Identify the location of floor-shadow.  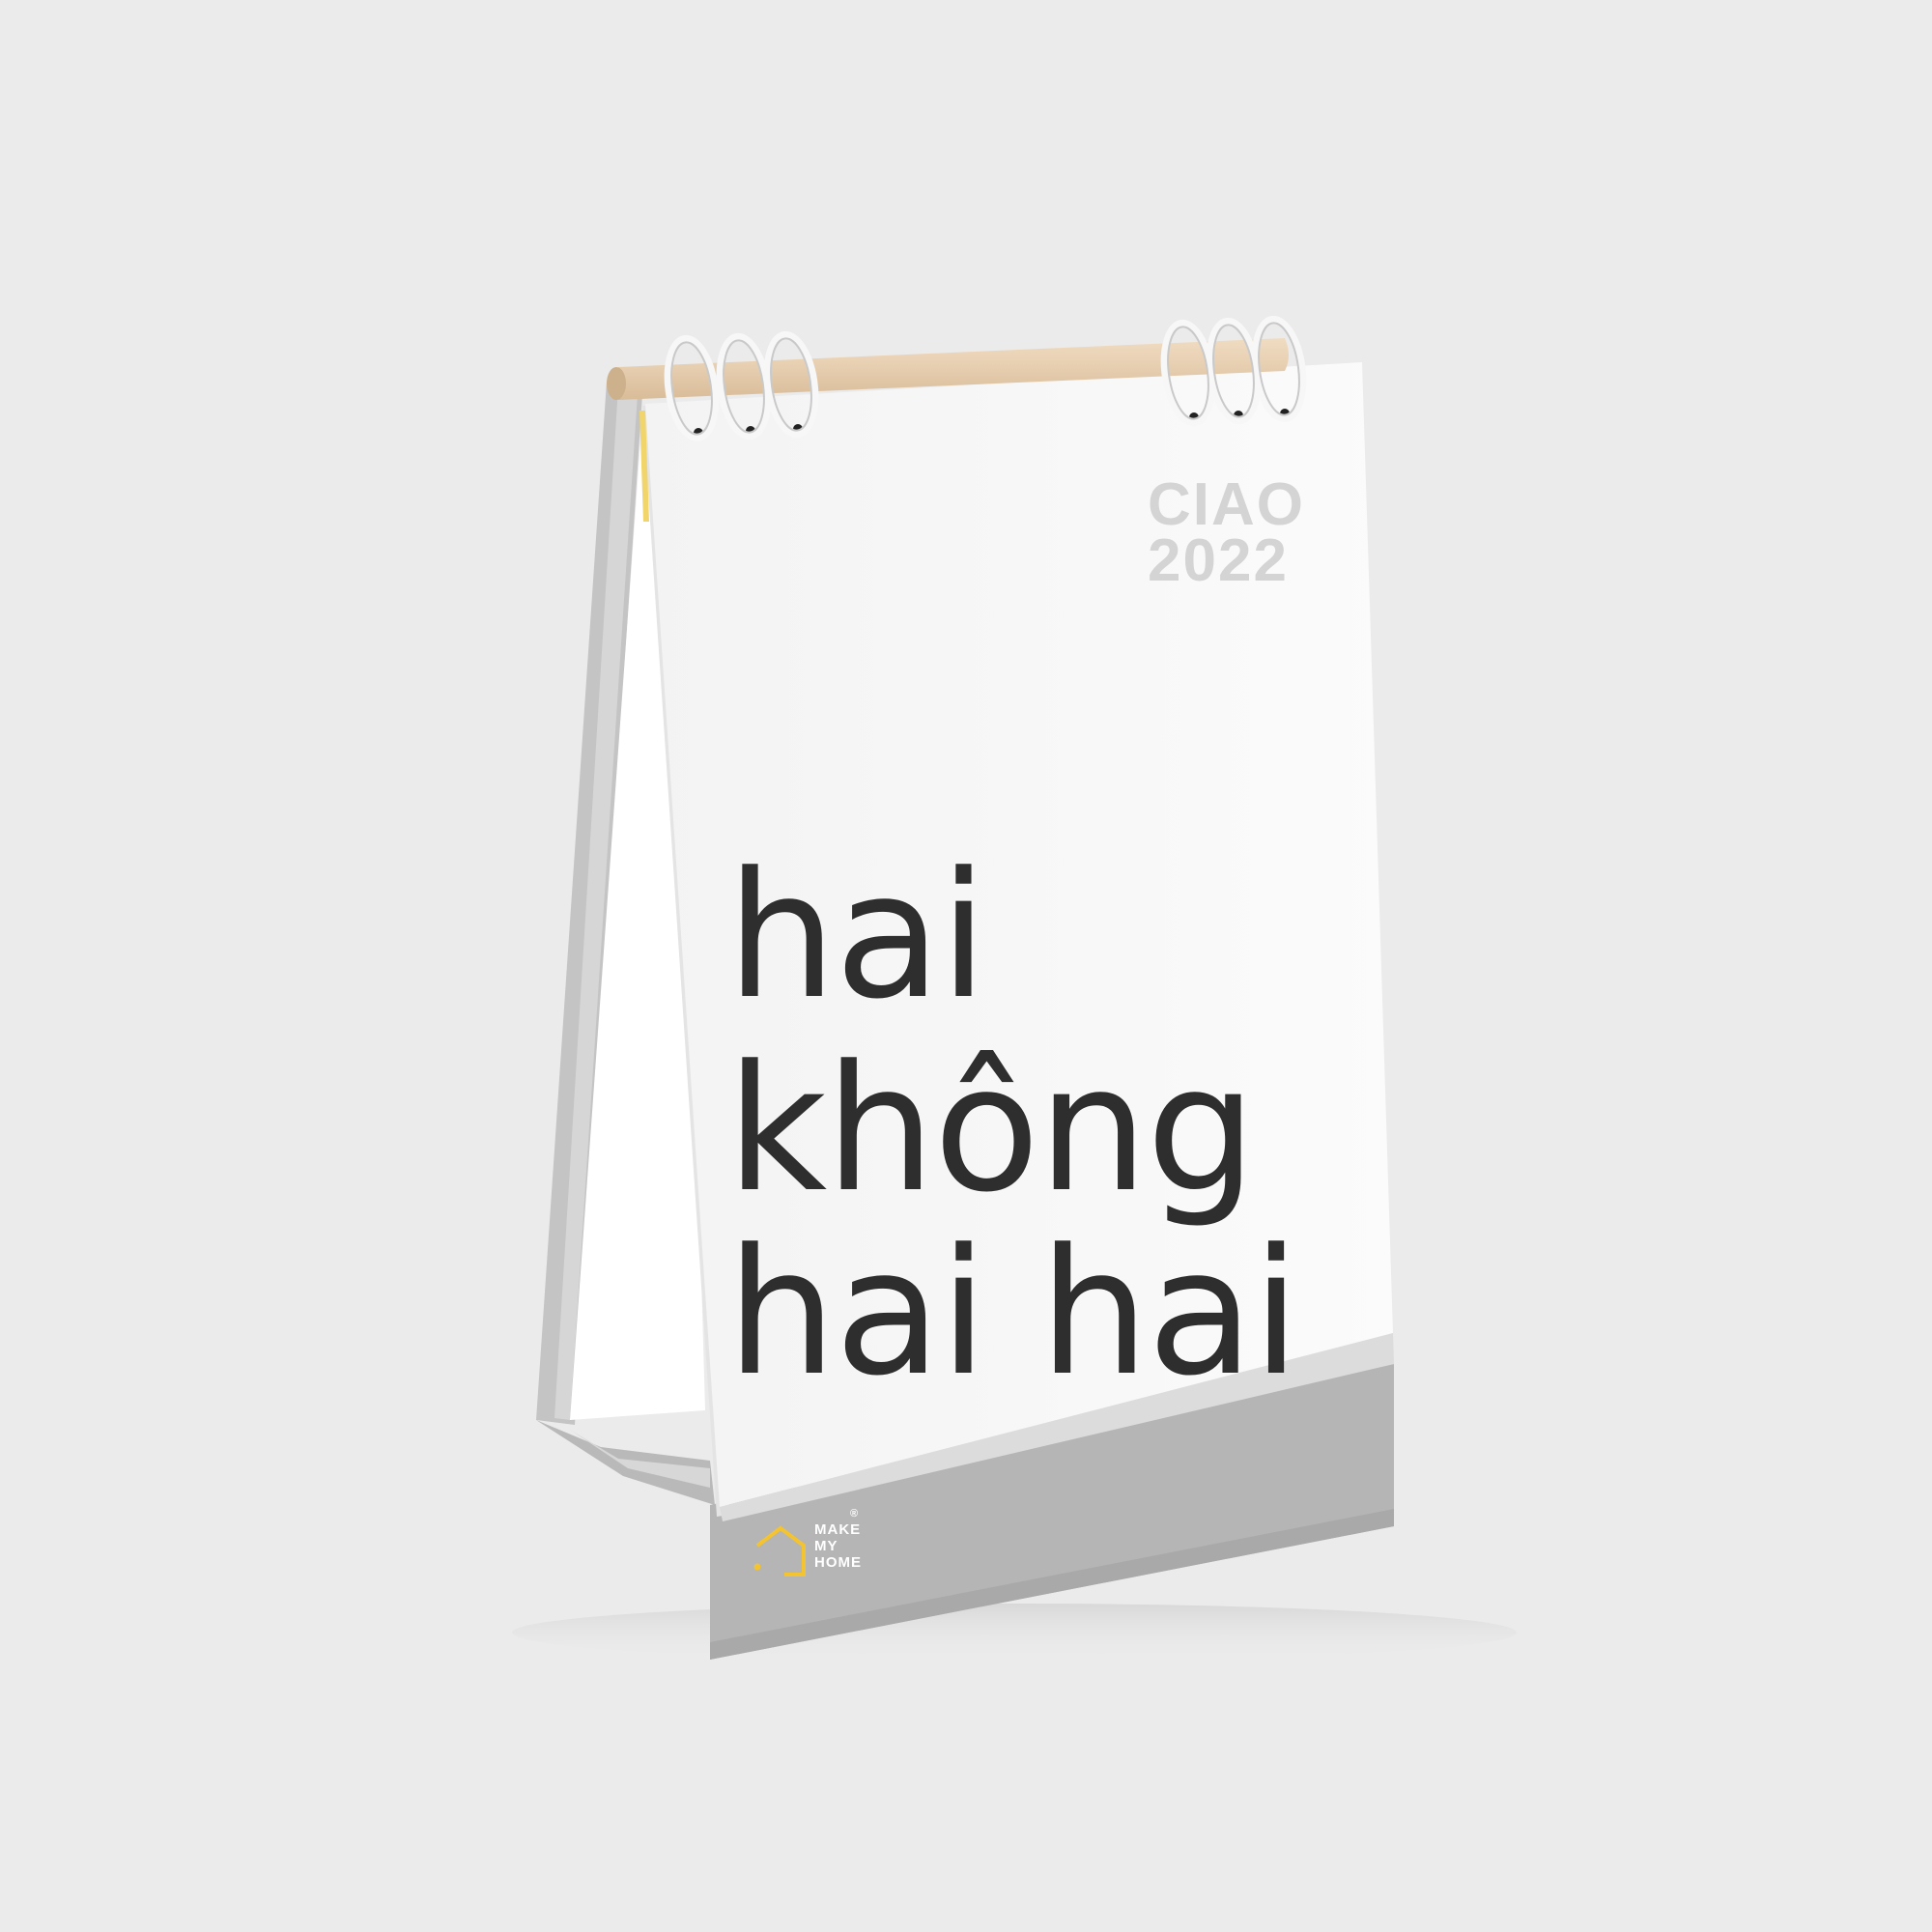
(1014, 1633).